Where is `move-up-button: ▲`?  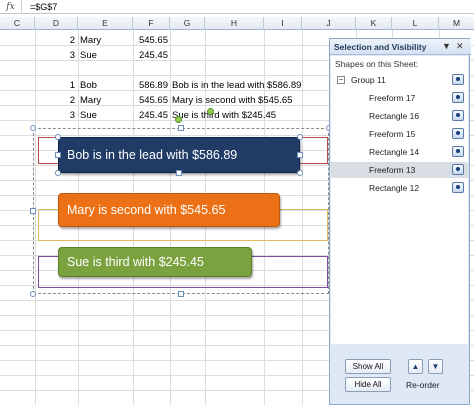
move-up-button: ▲ is located at coordinates (415, 366).